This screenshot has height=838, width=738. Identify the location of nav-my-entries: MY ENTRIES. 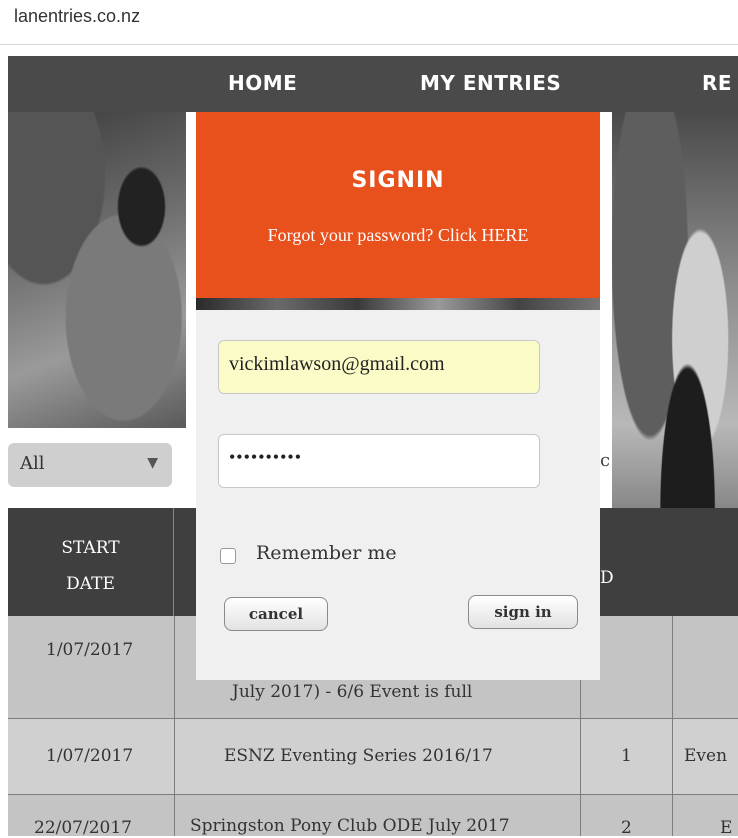
(490, 83).